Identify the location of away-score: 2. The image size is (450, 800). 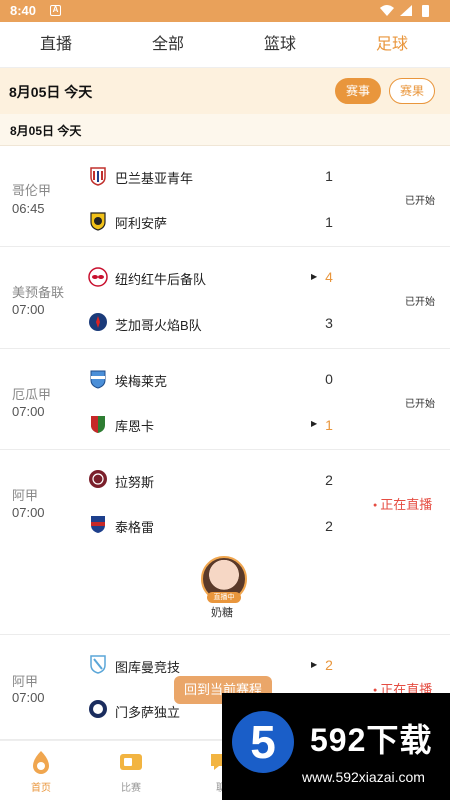
(329, 526).